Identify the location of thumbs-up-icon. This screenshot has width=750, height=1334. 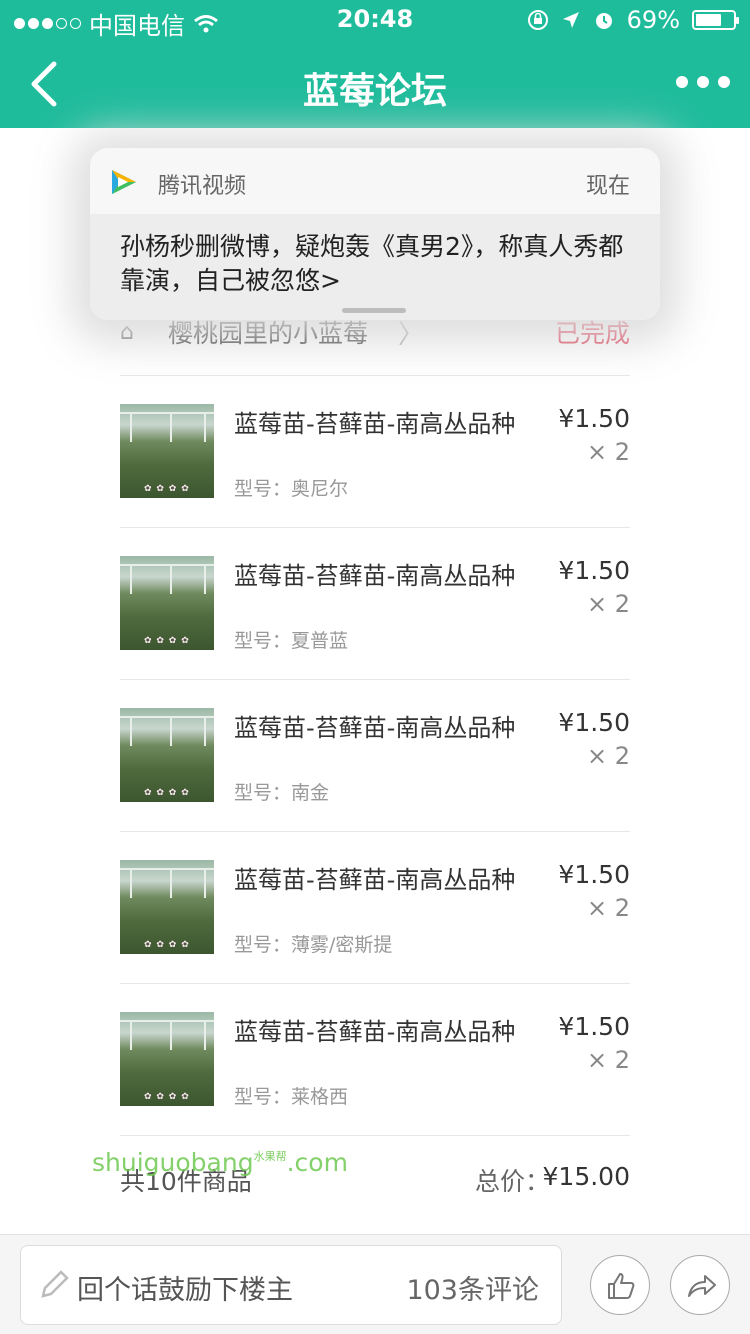
(621, 1286).